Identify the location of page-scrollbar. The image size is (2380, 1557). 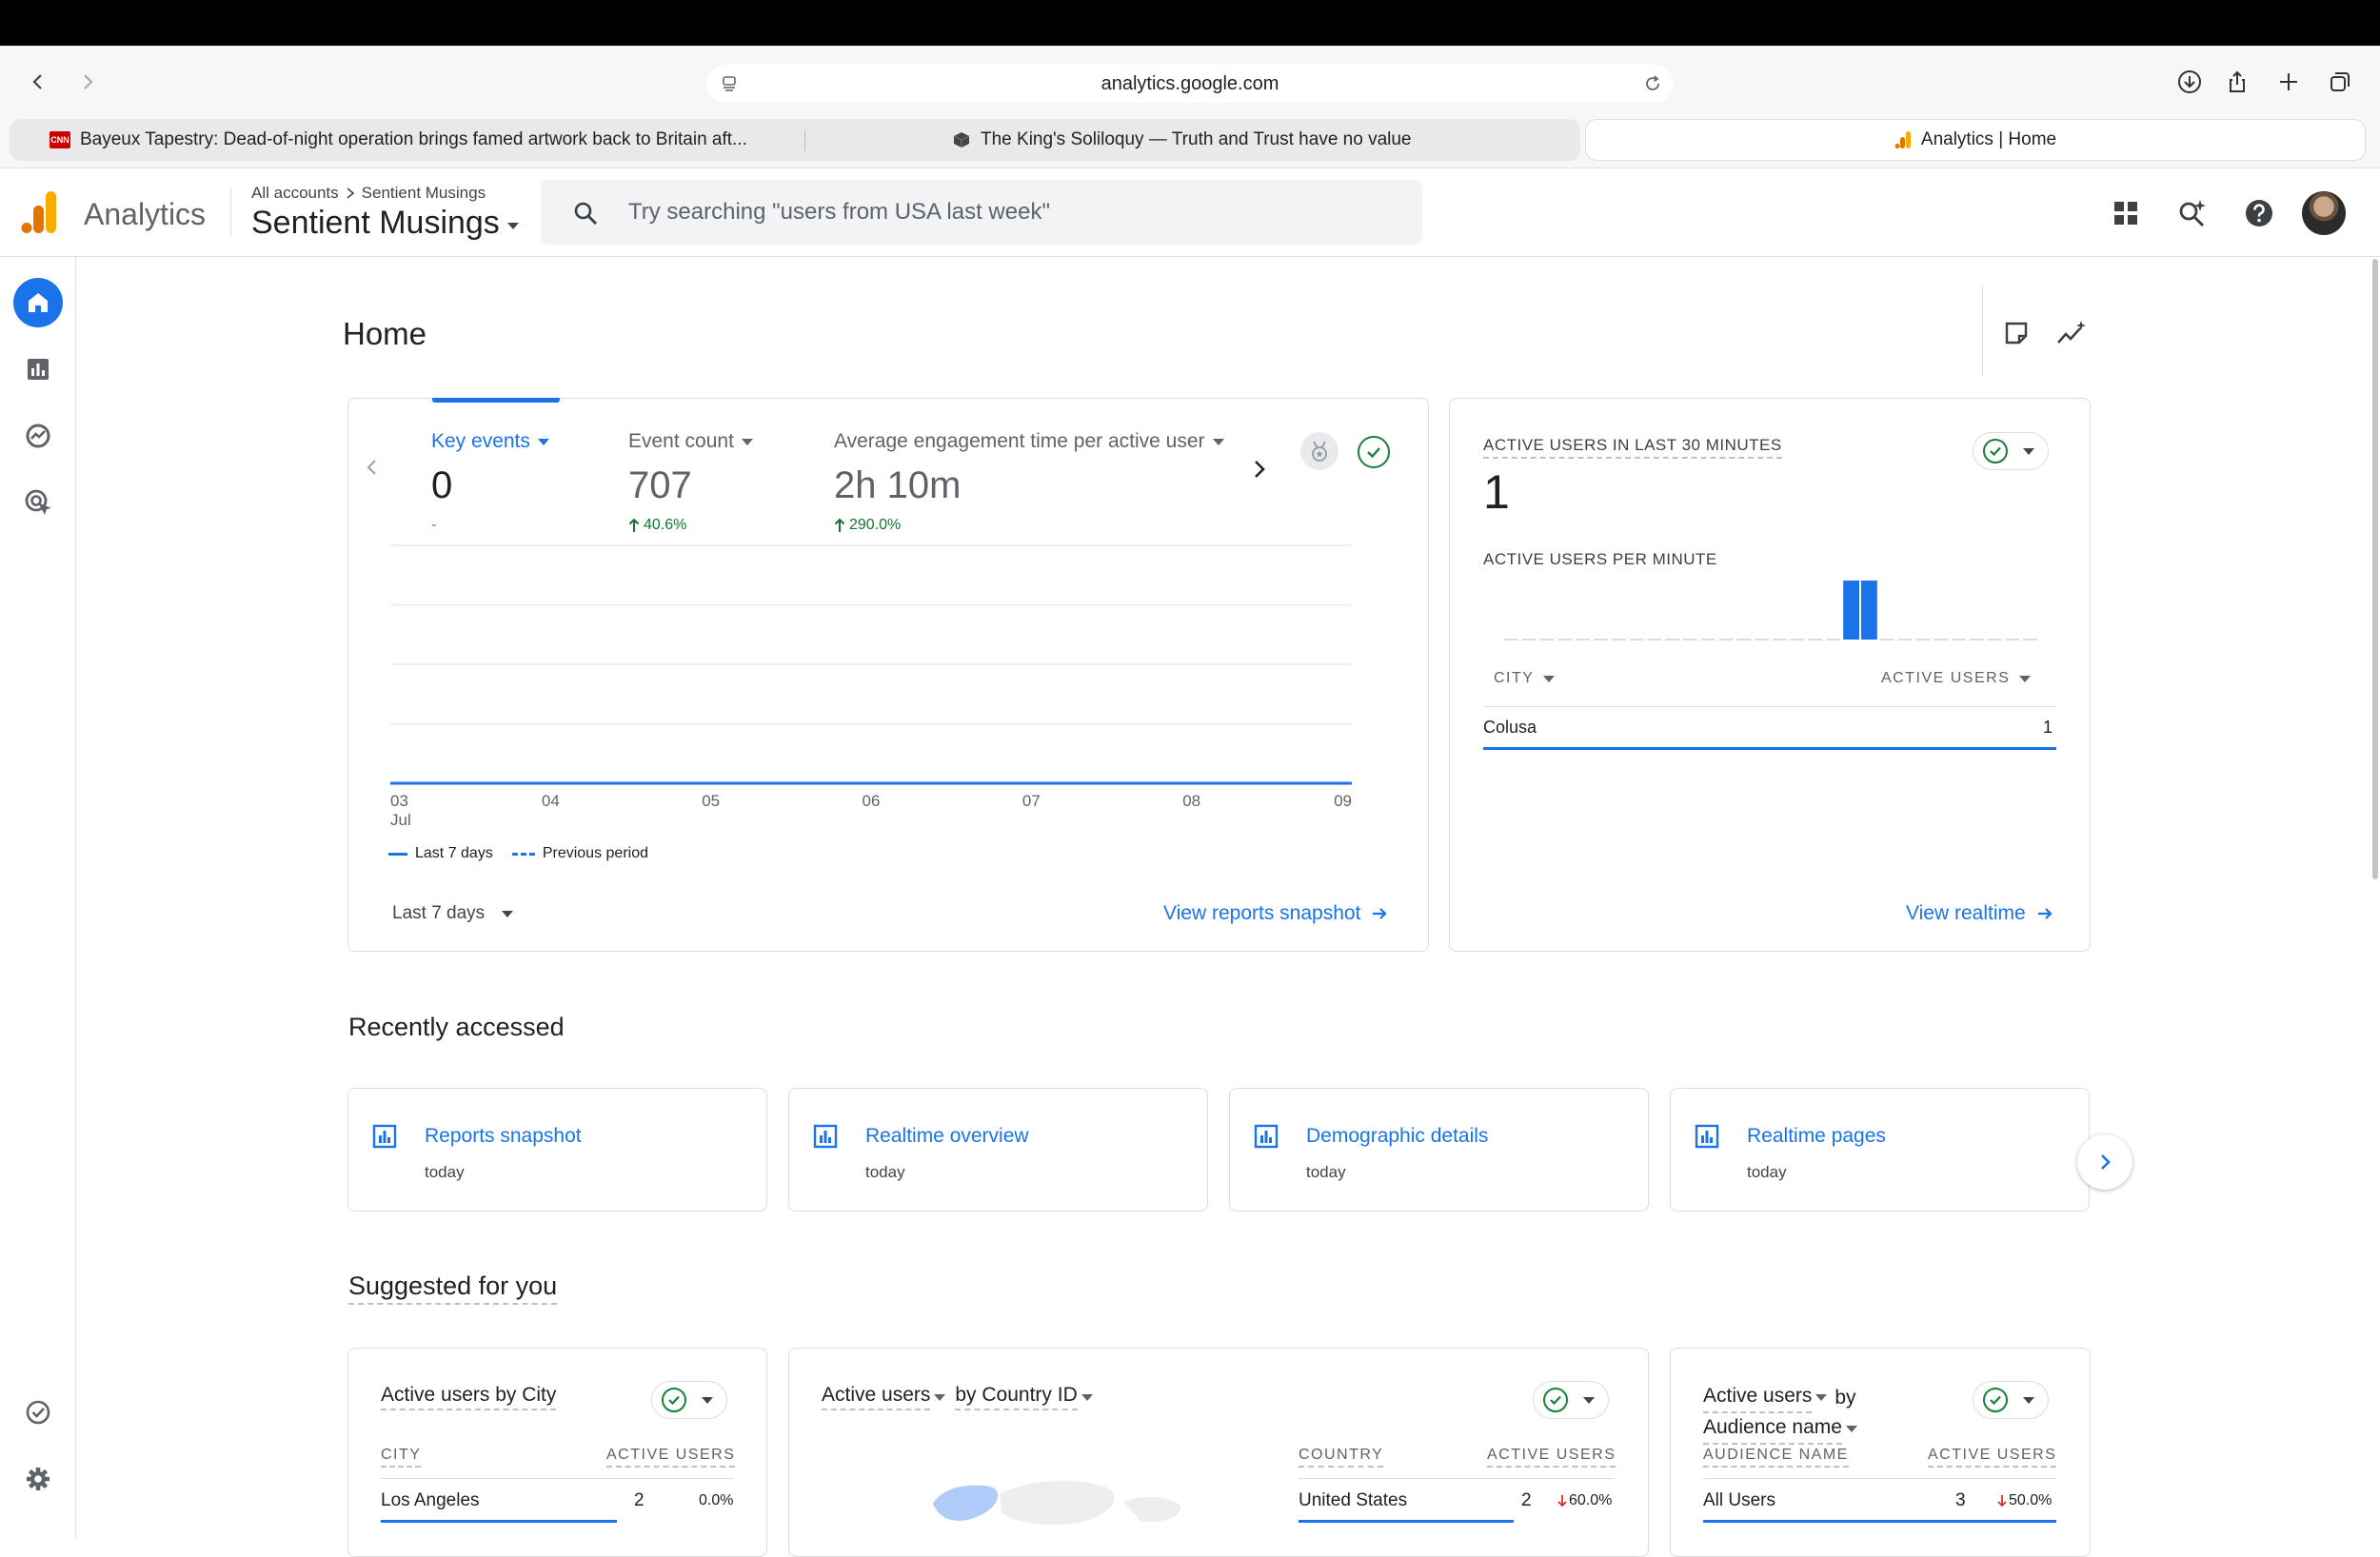
(2375, 569).